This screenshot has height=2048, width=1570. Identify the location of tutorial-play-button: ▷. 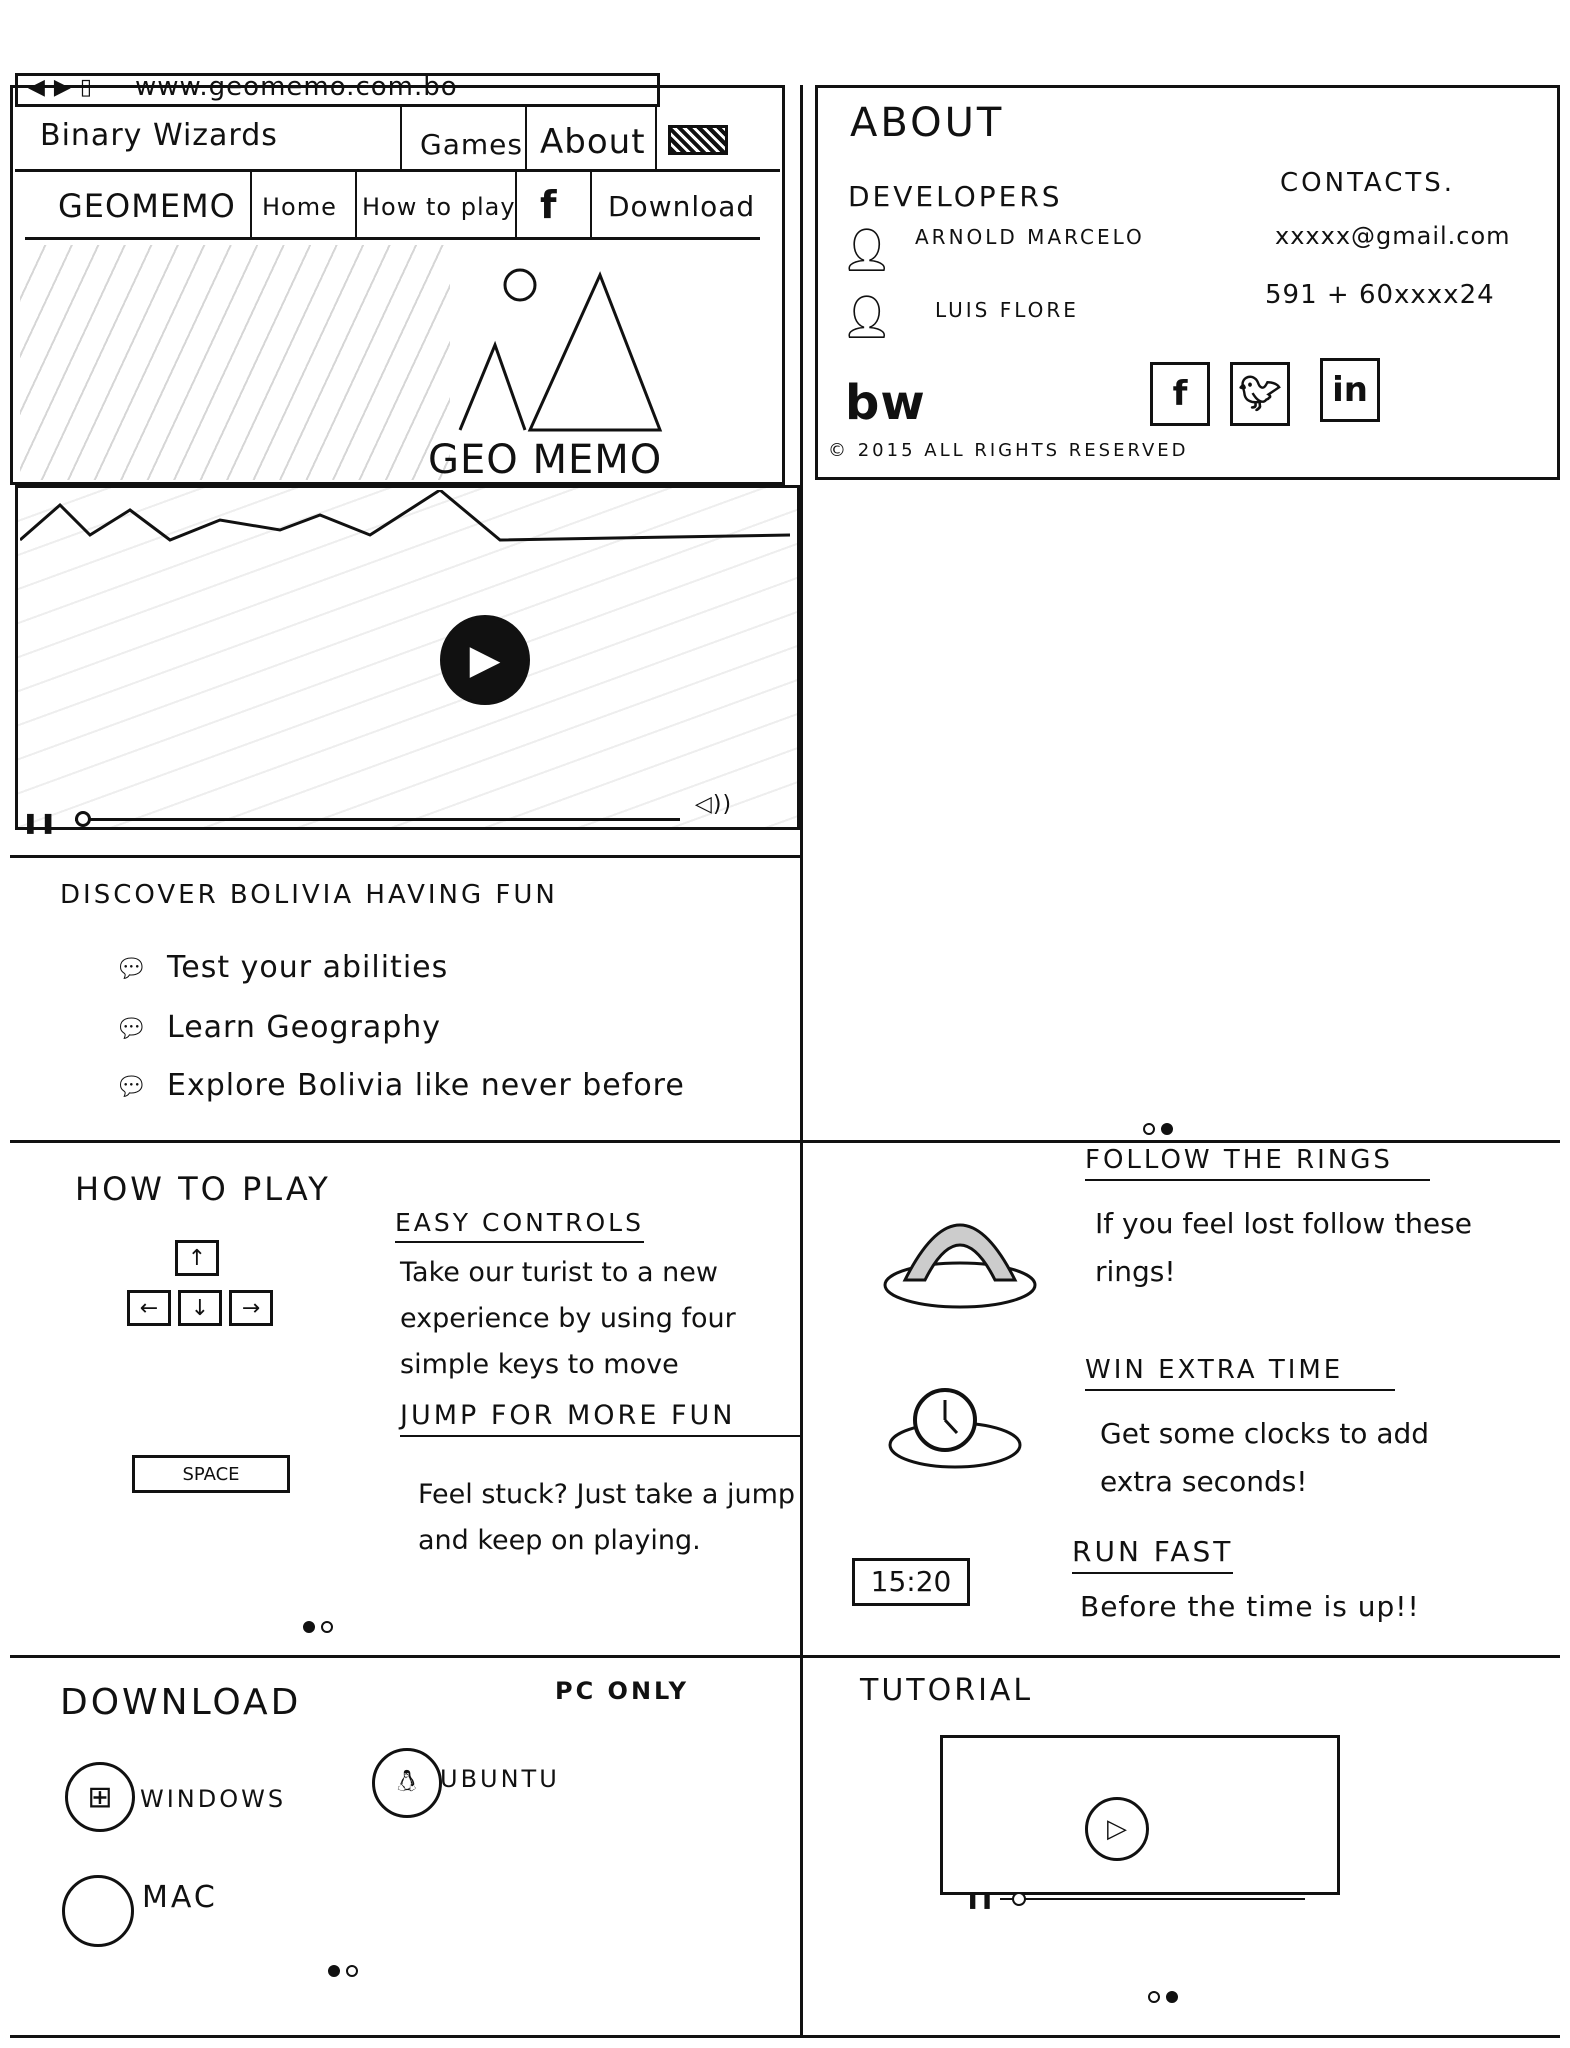
(1117, 1829).